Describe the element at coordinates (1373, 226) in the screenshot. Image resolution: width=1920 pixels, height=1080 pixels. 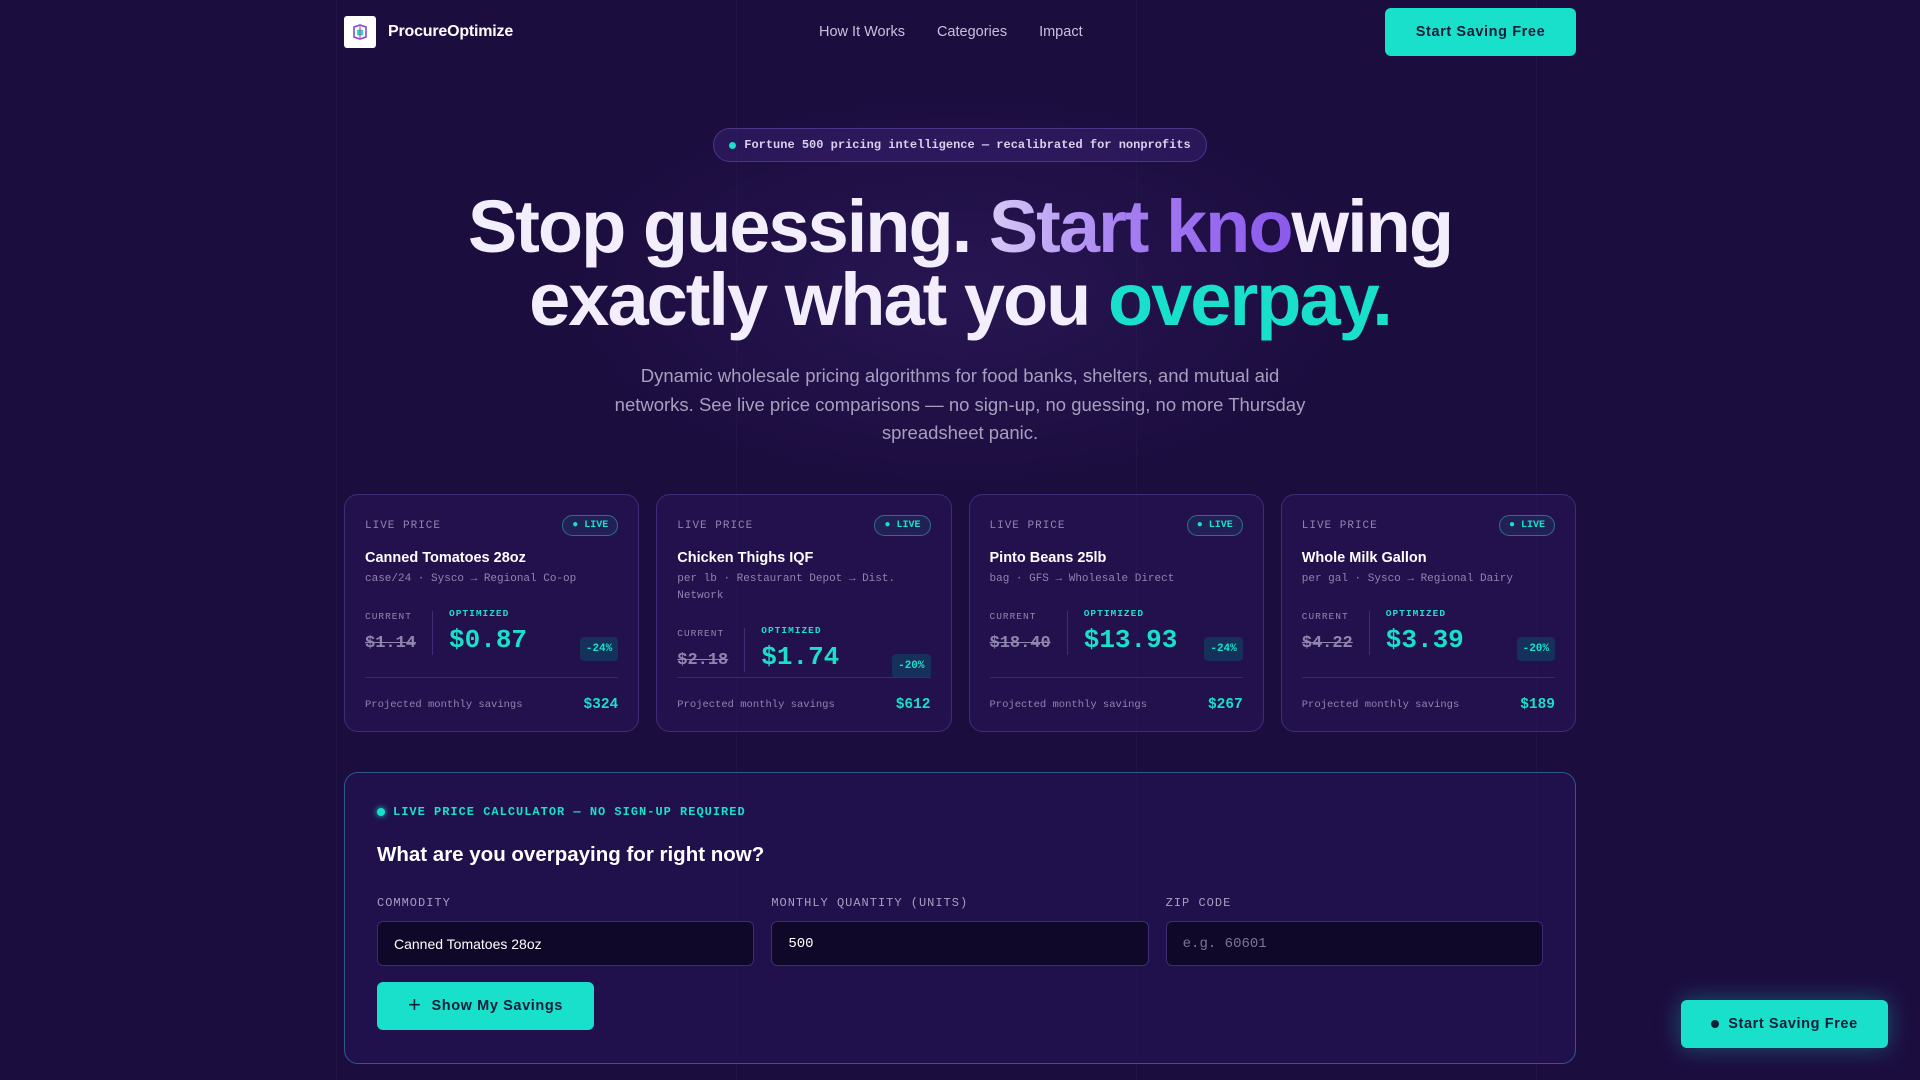
I see `headline-text-3: wing` at that location.